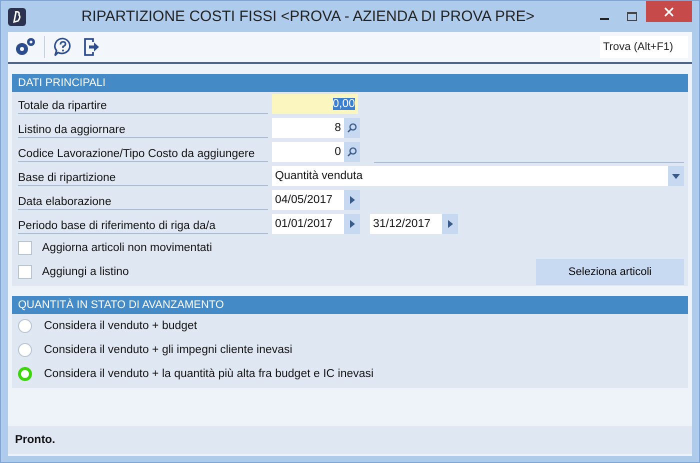 This screenshot has width=700, height=463. What do you see at coordinates (632, 16) in the screenshot?
I see `maximize-icon` at bounding box center [632, 16].